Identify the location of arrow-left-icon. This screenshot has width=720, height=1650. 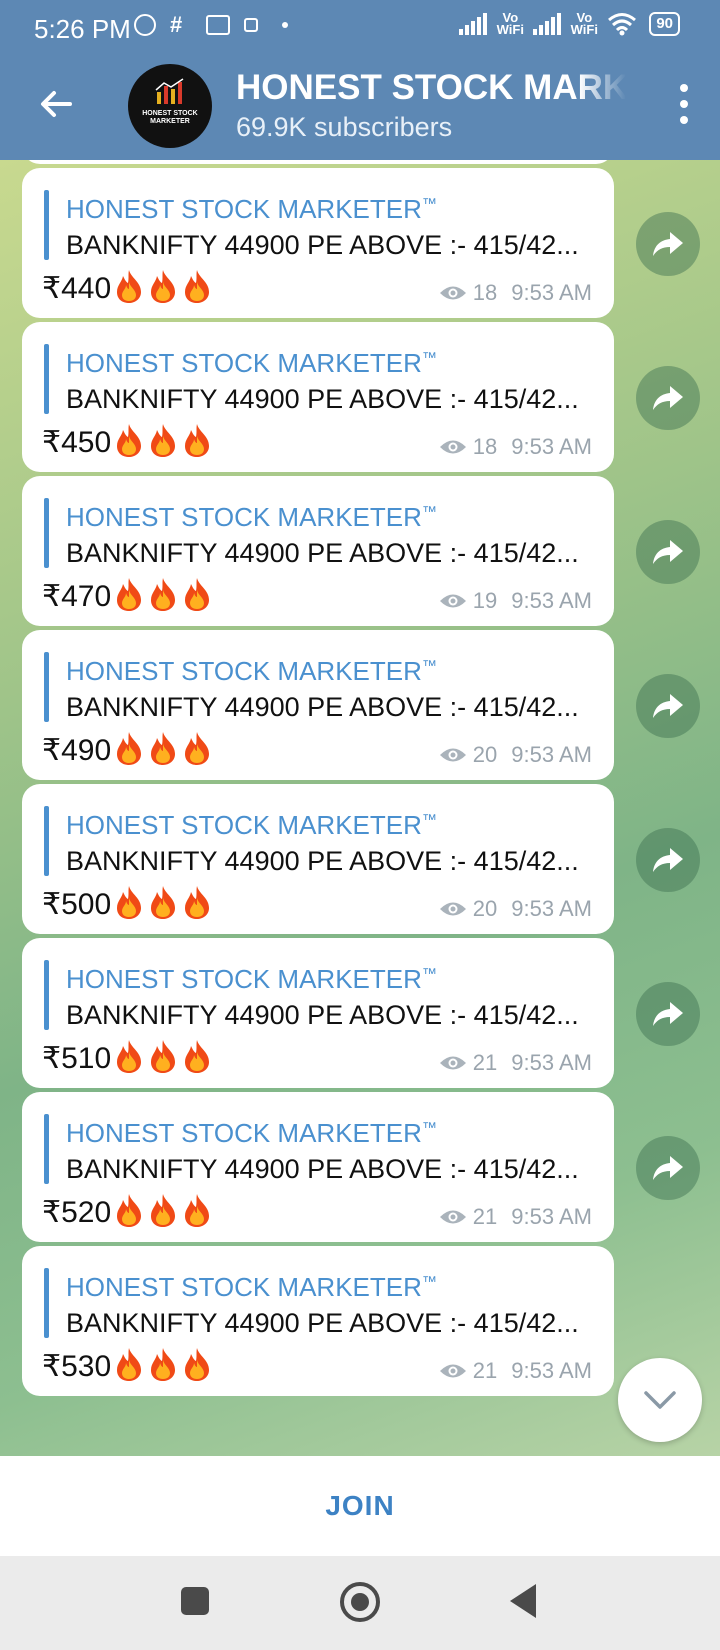
(56, 104).